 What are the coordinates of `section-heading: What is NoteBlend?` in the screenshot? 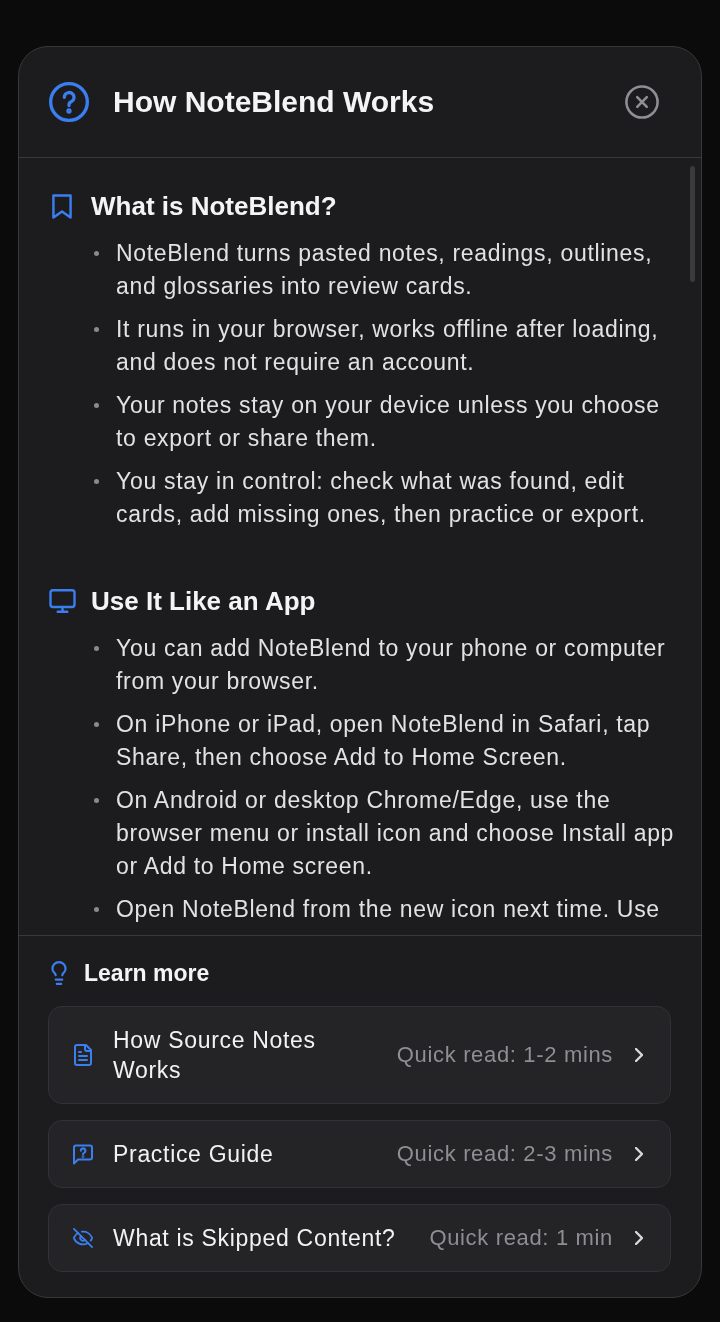 It's located at (214, 206).